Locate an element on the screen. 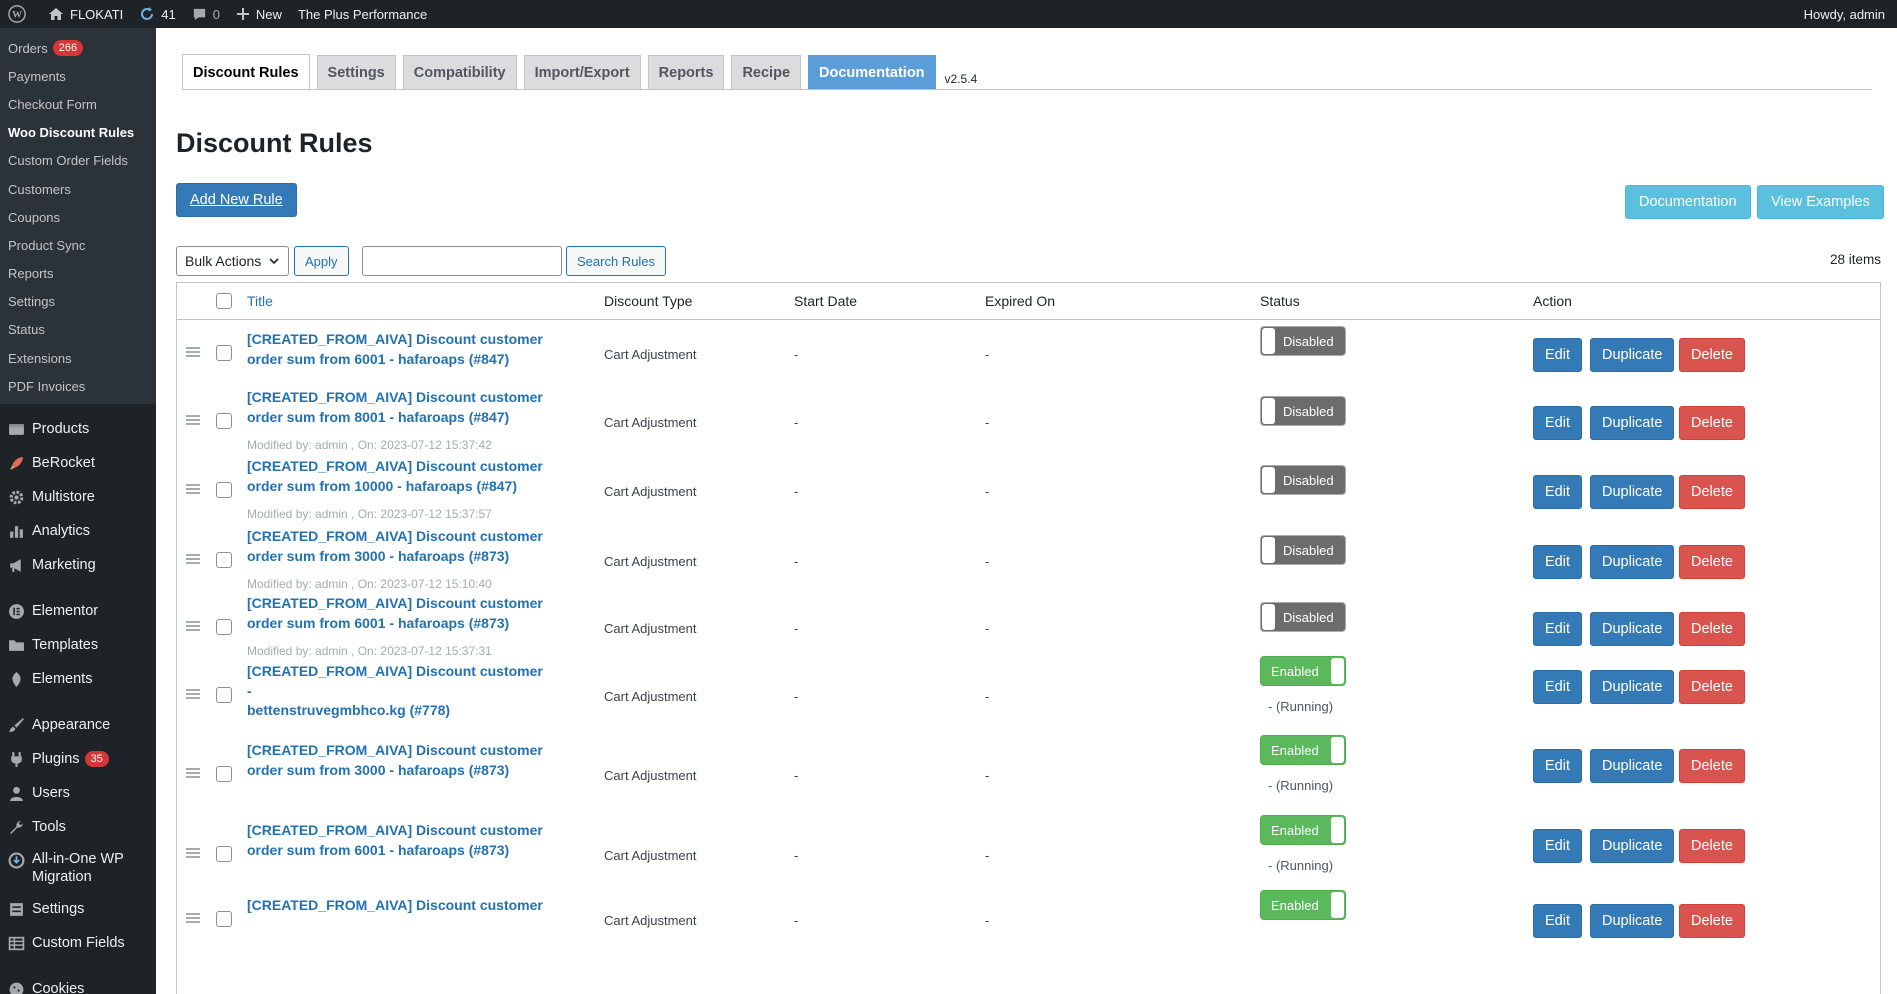 The width and height of the screenshot is (1897, 994). menu-item-multistore: Multistore is located at coordinates (78, 497).